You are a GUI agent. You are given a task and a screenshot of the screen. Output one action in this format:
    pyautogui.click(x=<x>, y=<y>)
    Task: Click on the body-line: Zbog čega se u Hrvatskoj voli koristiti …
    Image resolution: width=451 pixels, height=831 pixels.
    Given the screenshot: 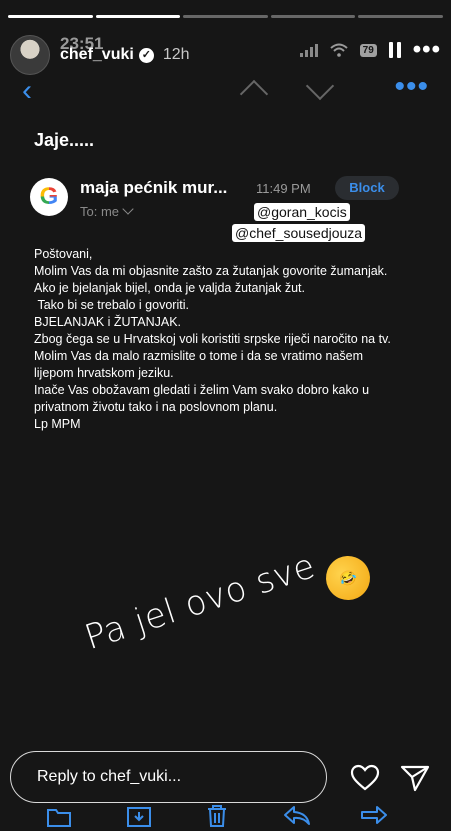 What is the action you would take?
    pyautogui.click(x=212, y=339)
    